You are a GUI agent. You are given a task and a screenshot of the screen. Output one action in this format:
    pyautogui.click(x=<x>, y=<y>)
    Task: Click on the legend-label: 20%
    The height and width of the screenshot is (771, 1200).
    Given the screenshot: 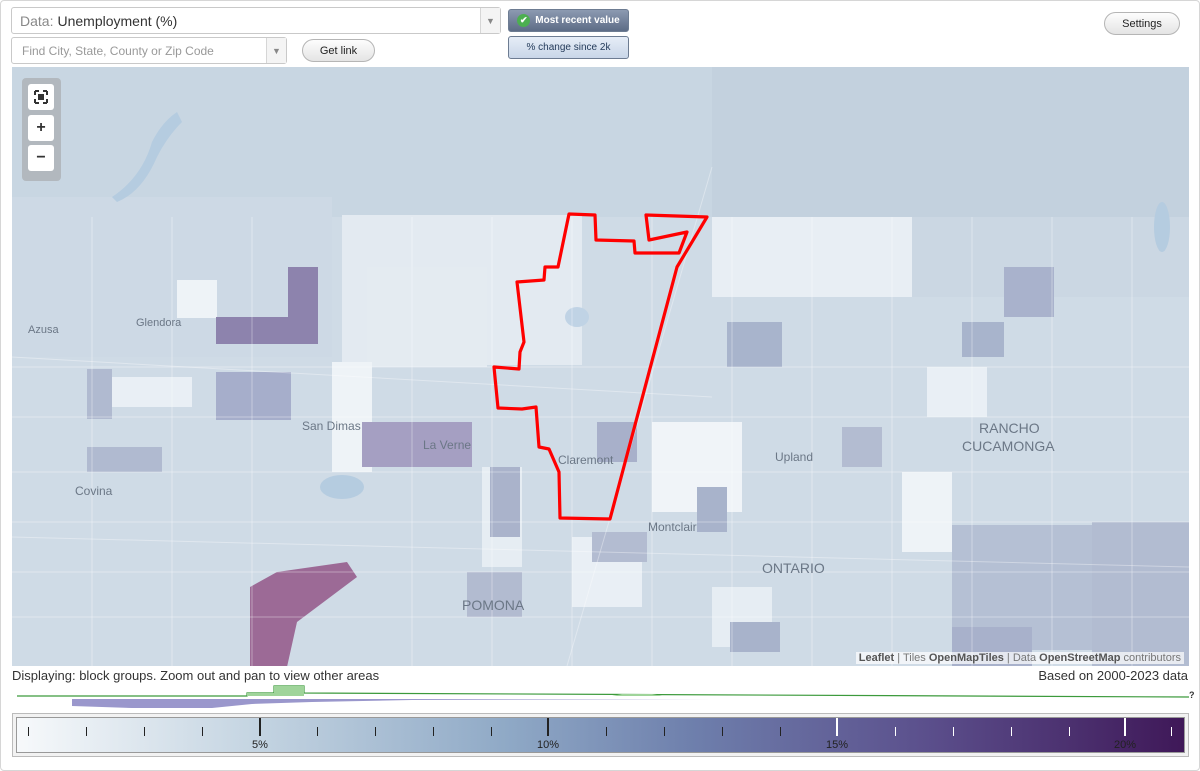 What is the action you would take?
    pyautogui.click(x=1125, y=745)
    